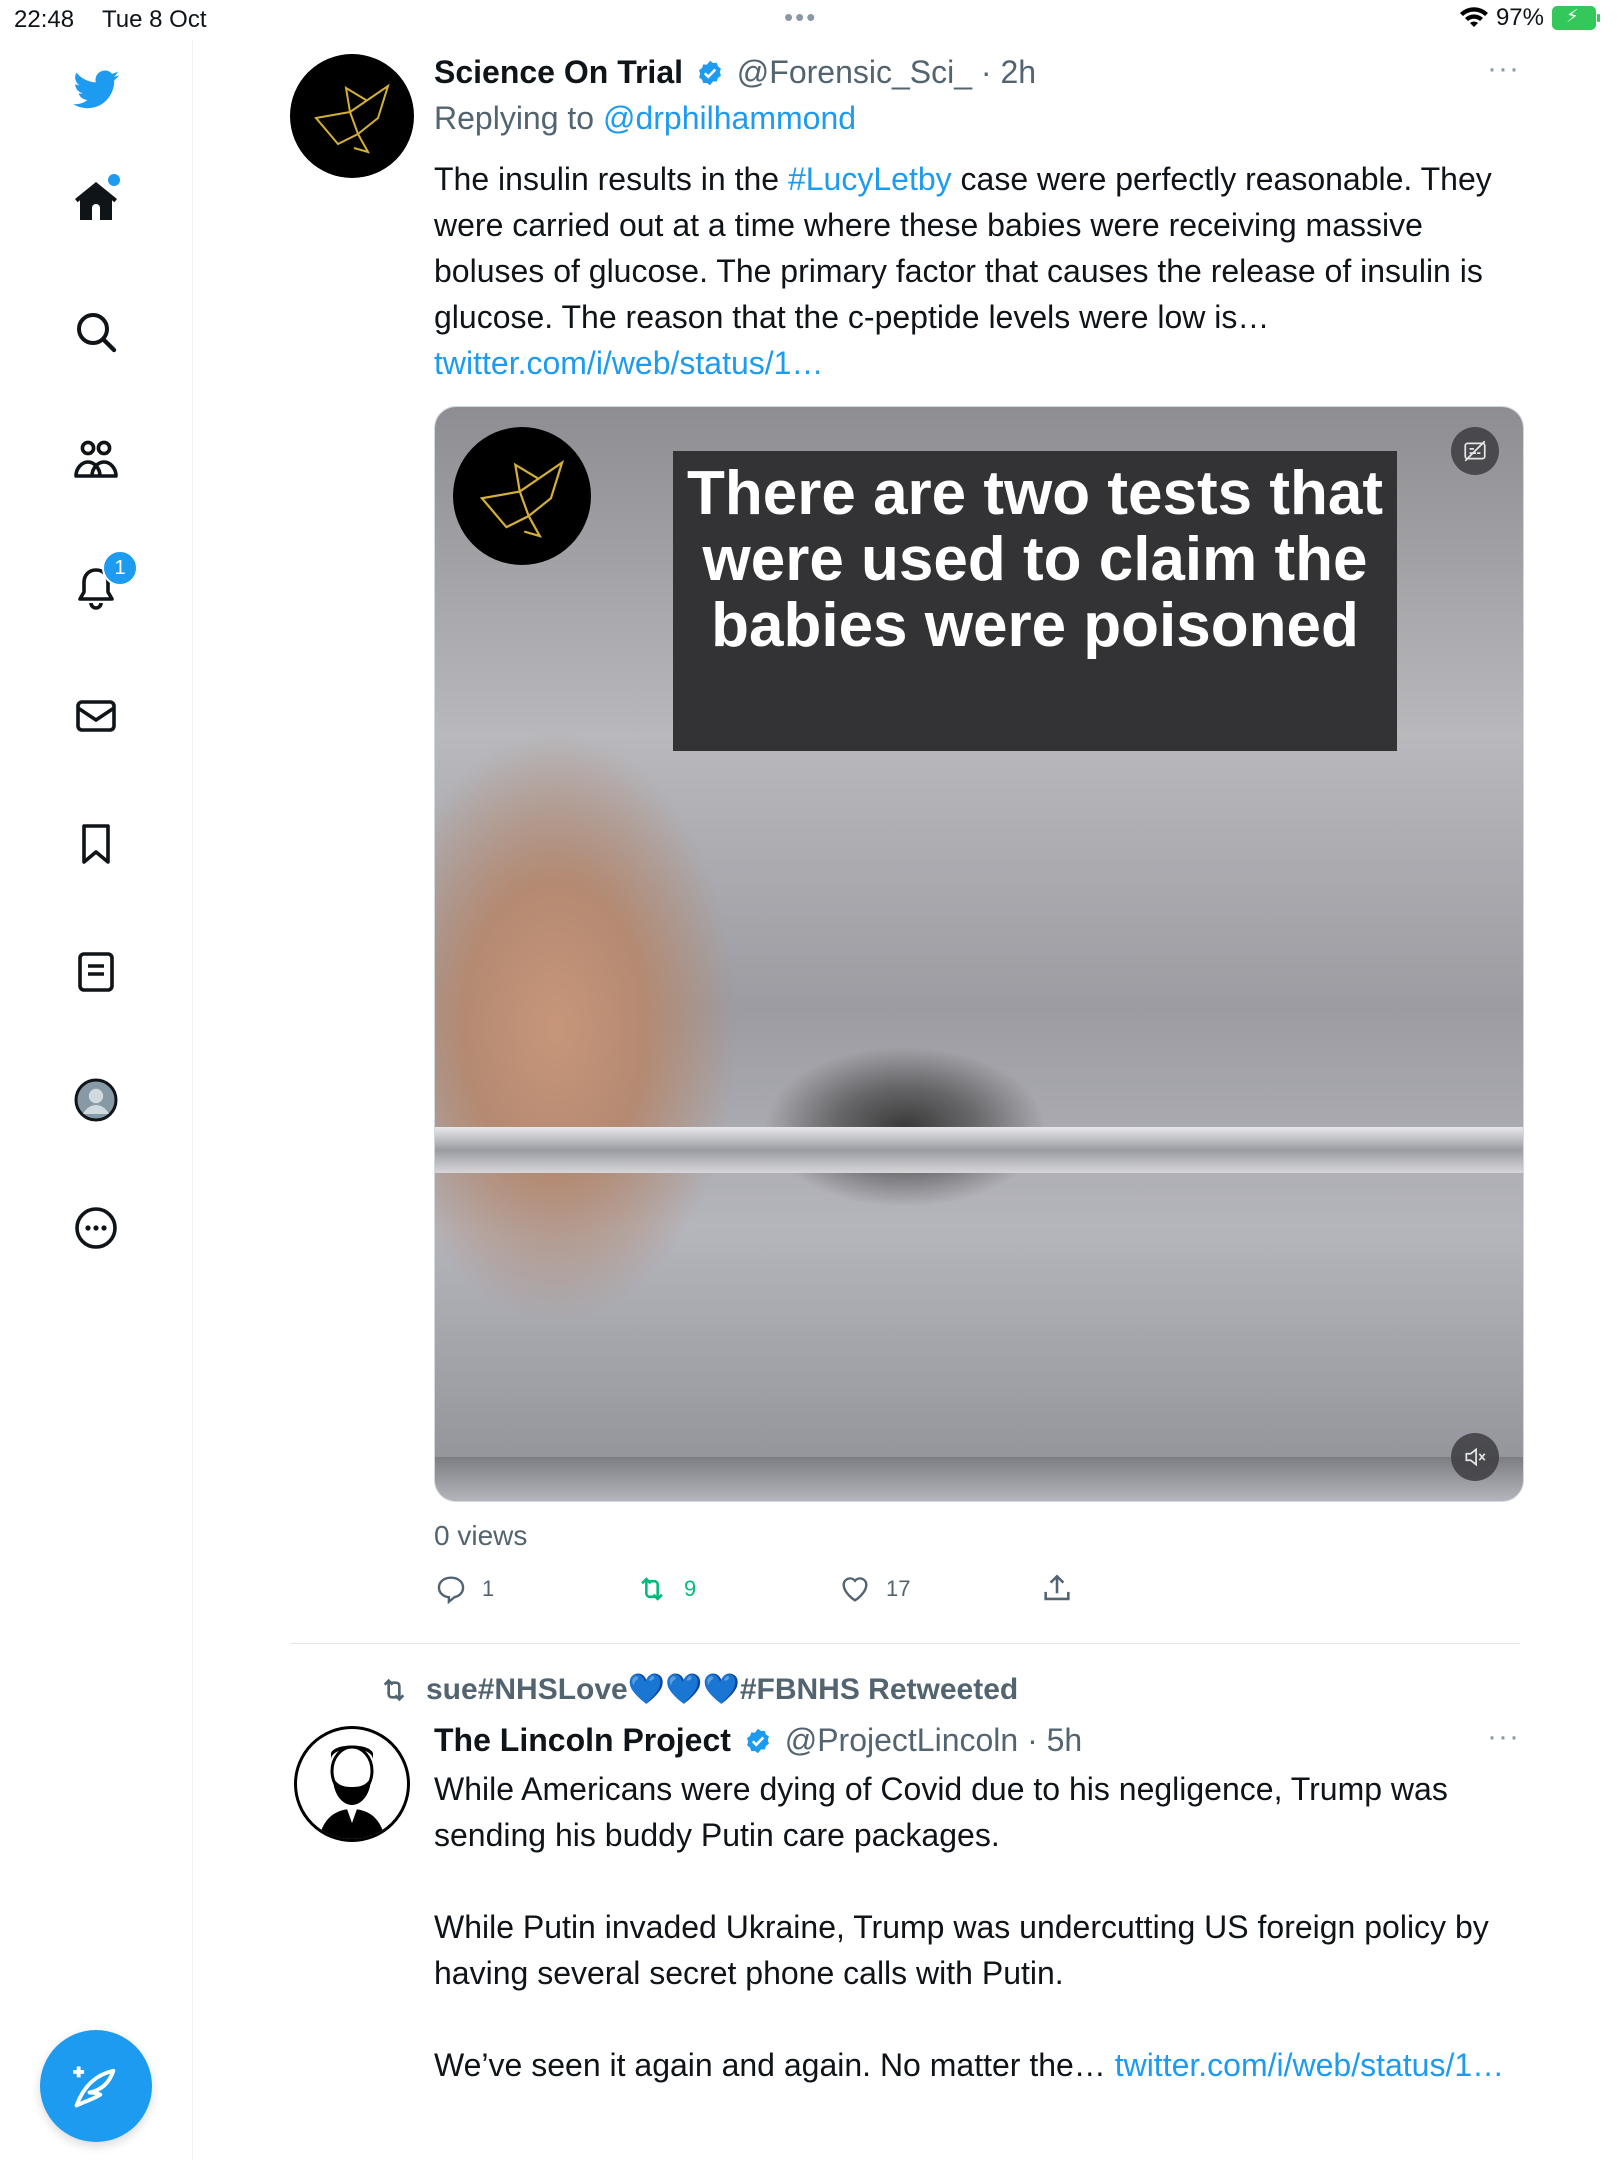 This screenshot has width=1620, height=2162. I want to click on list-icon, so click(96, 972).